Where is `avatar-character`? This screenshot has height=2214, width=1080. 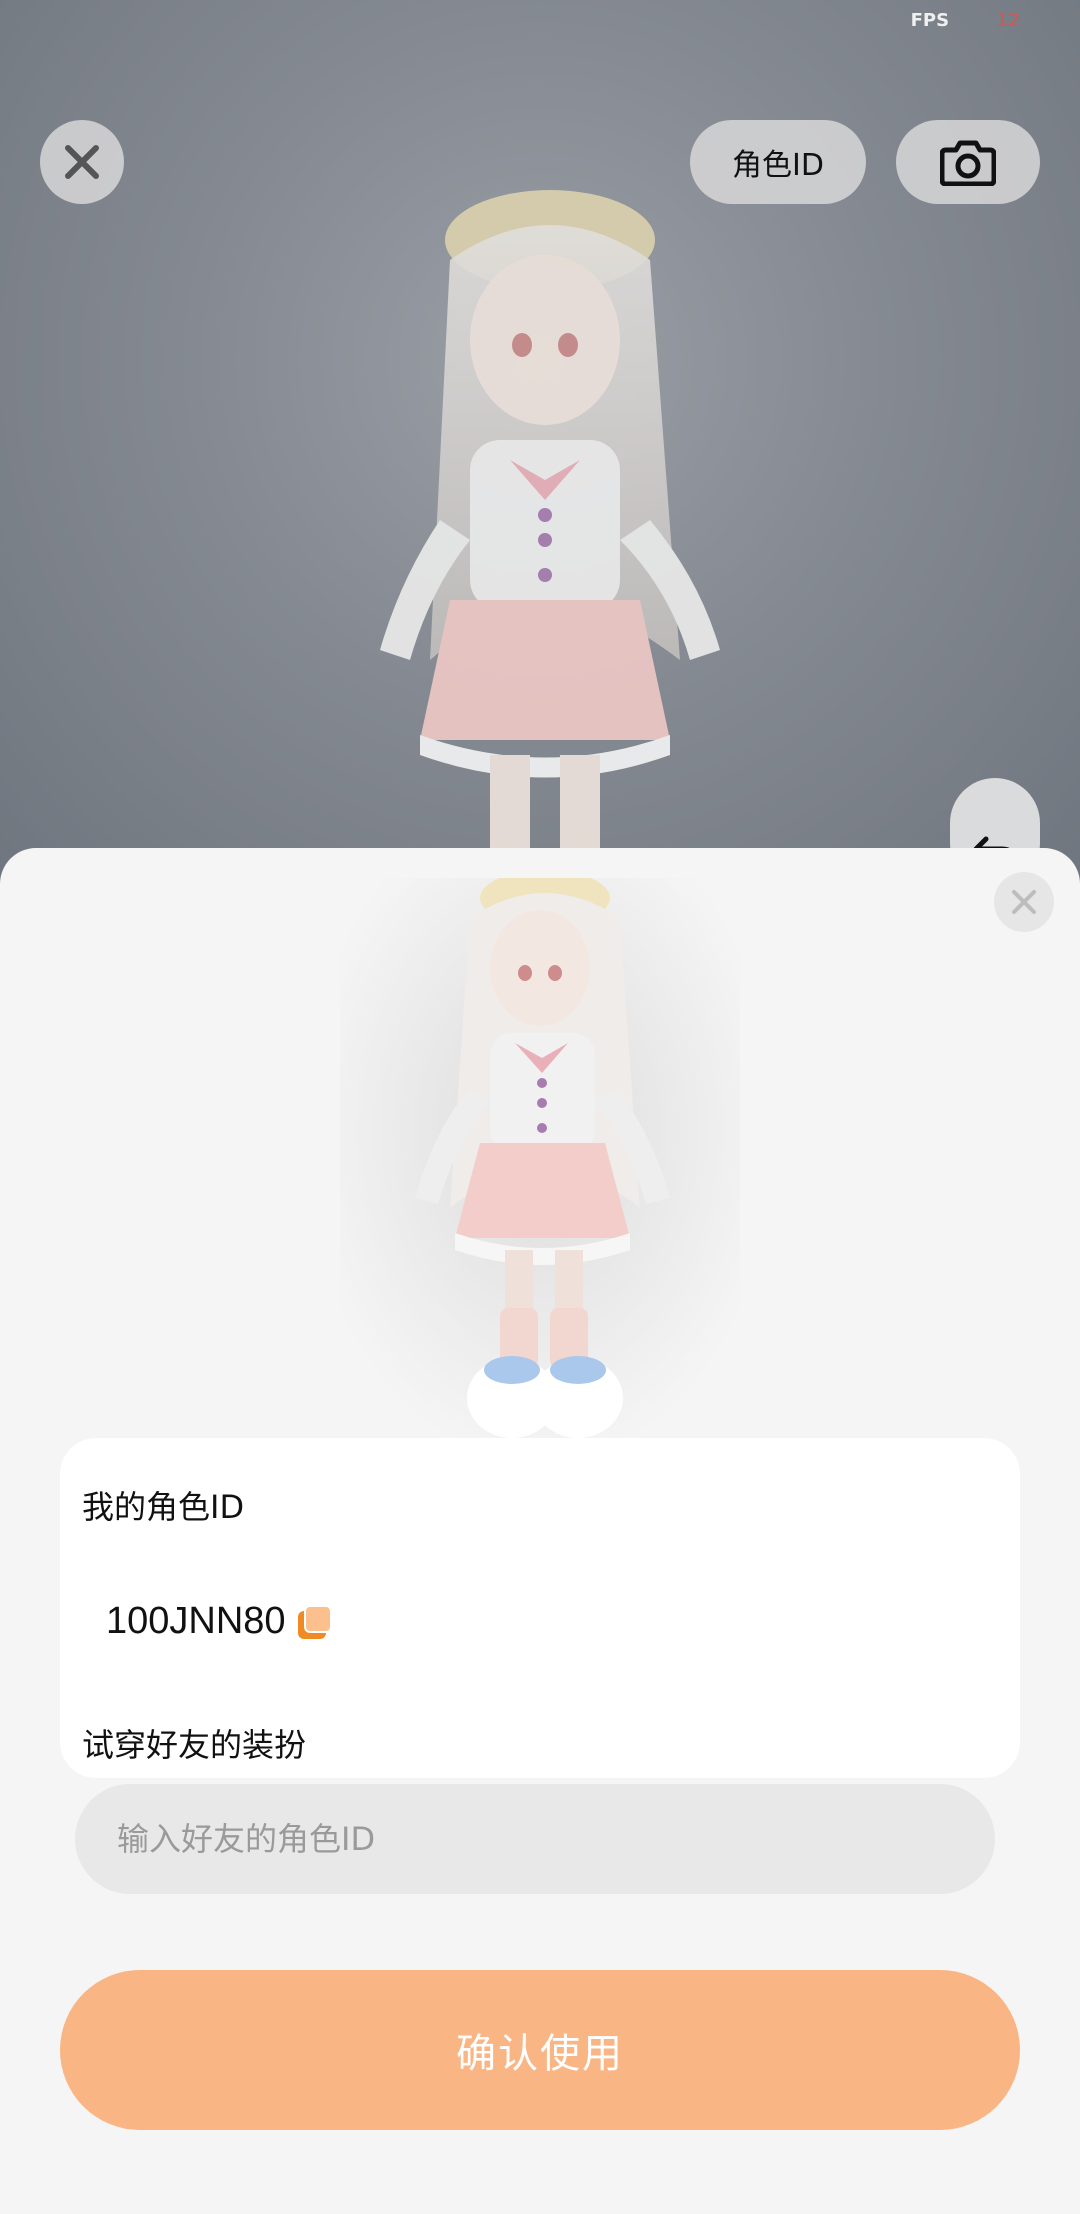 avatar-character is located at coordinates (550, 545).